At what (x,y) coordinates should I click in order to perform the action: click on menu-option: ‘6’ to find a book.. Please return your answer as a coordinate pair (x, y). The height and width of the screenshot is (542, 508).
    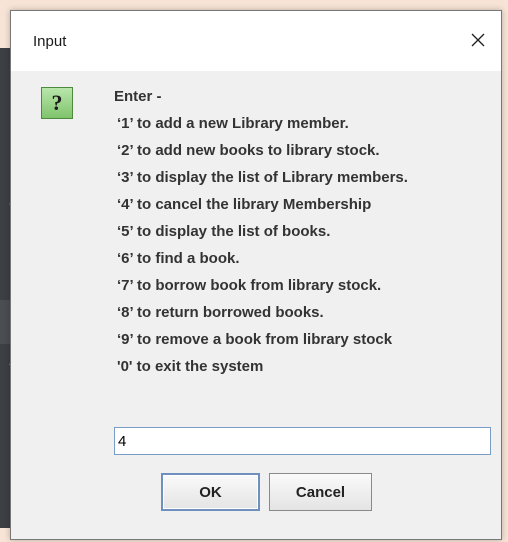
    Looking at the image, I should click on (178, 258).